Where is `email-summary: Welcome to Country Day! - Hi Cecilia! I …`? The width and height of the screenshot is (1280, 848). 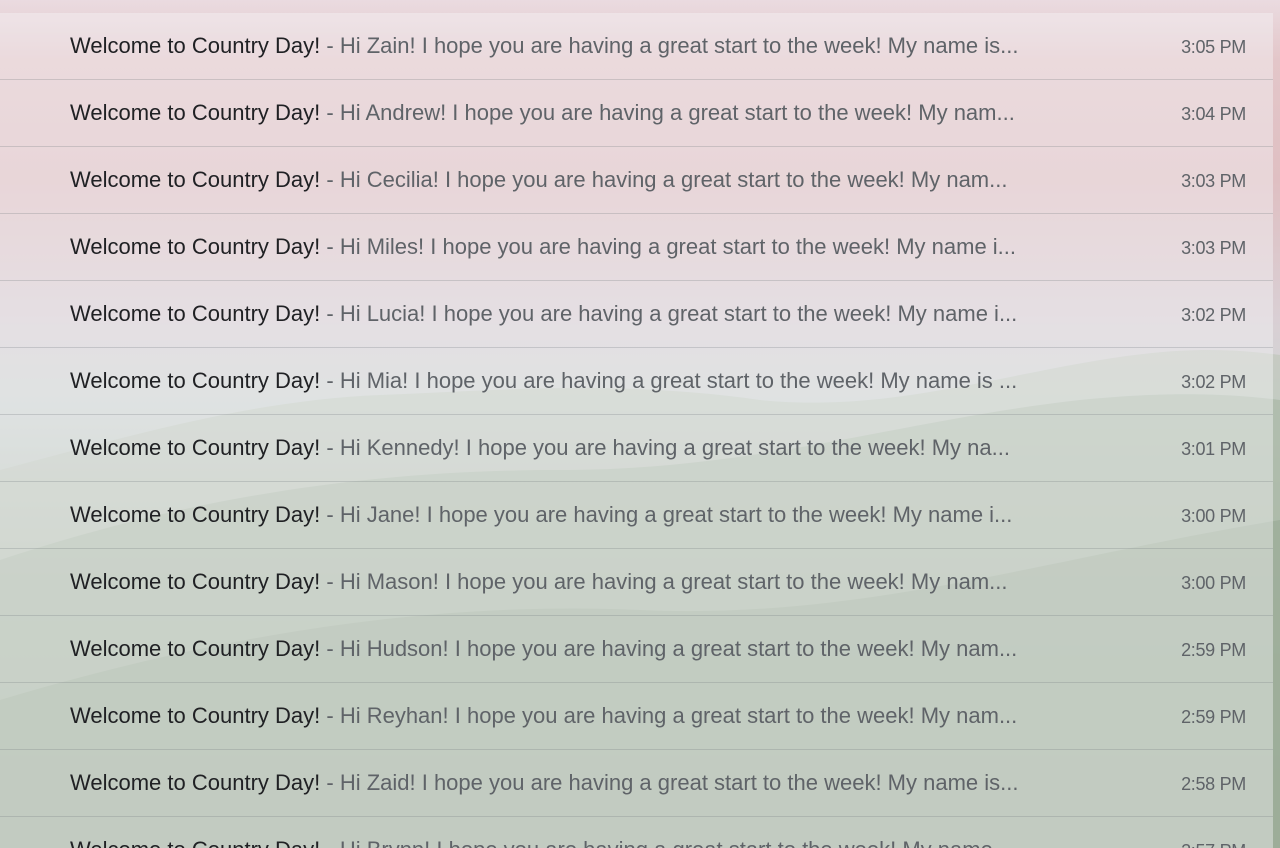
email-summary: Welcome to Country Day! - Hi Cecilia! I … is located at coordinates (579, 180).